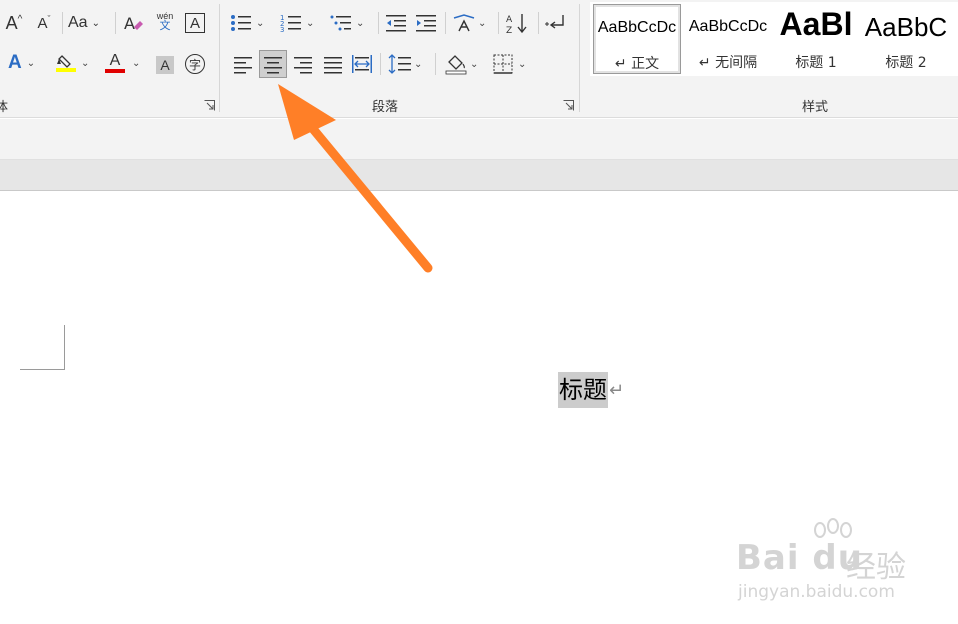 The height and width of the screenshot is (624, 958). I want to click on distributed-icon, so click(362, 64).